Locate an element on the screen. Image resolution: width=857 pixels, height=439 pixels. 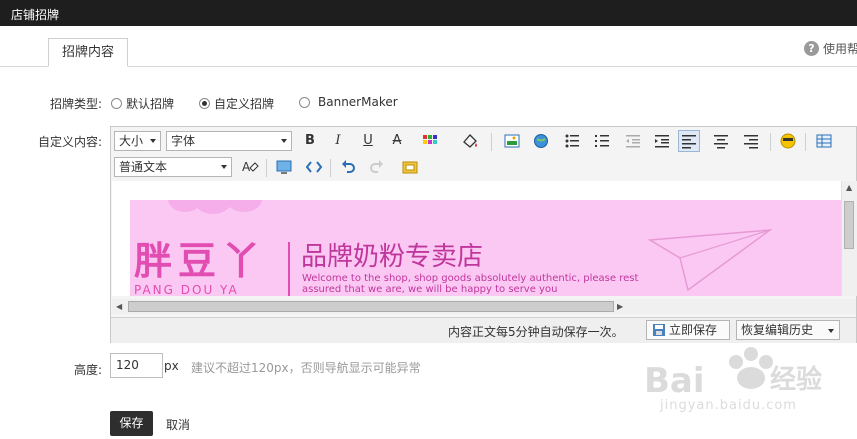
cloud-shape is located at coordinates (244, 206).